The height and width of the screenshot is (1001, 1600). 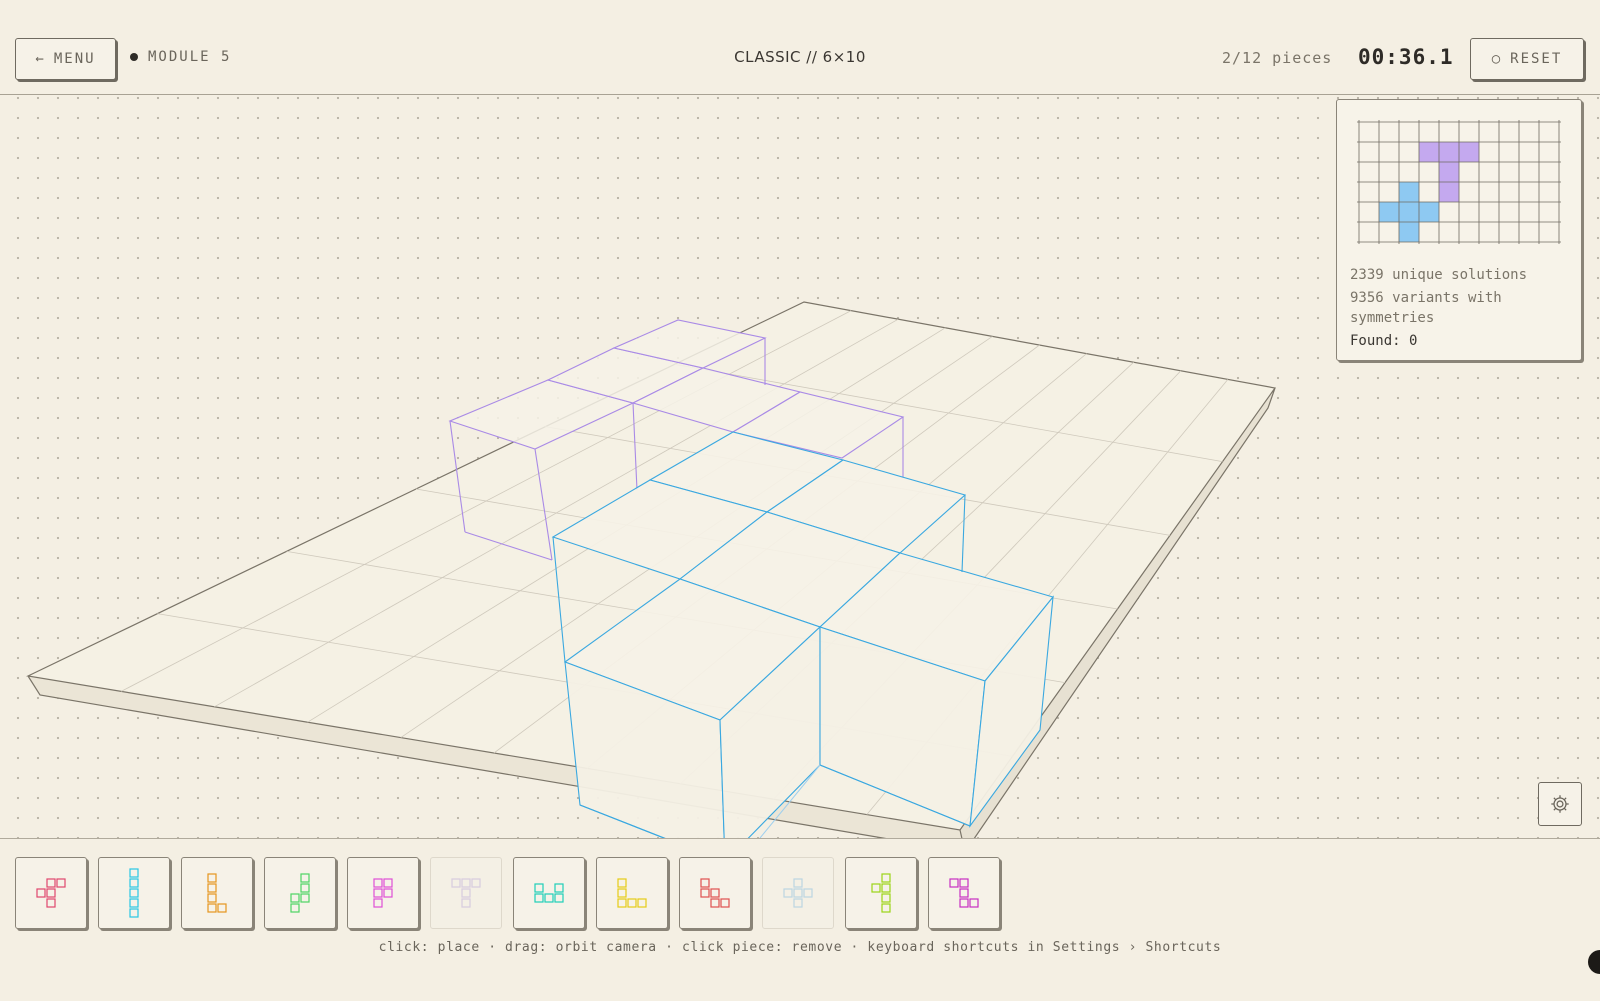 I want to click on refresh-icon: ○, so click(x=1497, y=59).